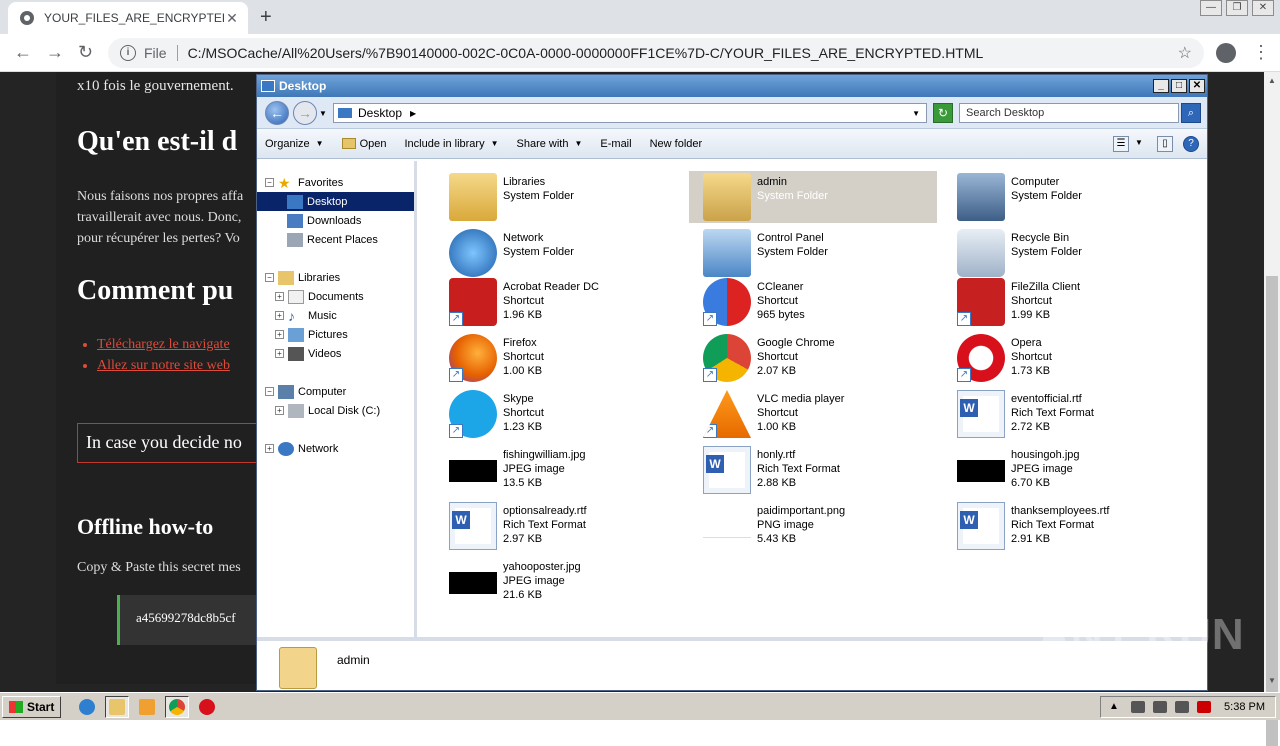 This screenshot has height=746, width=1280. What do you see at coordinates (676, 144) in the screenshot?
I see `new-folder-button: New folder` at bounding box center [676, 144].